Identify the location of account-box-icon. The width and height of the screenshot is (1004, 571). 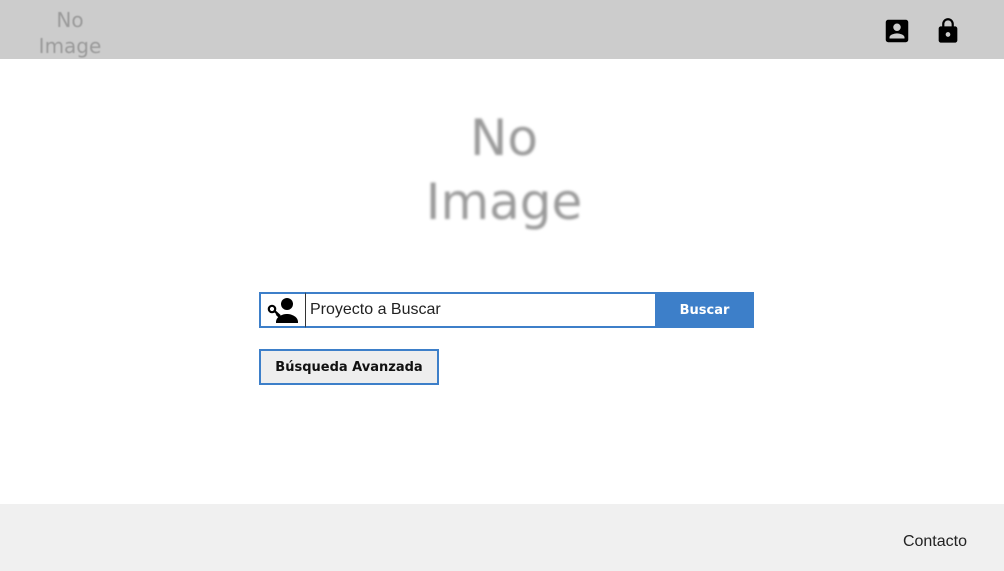
(897, 31).